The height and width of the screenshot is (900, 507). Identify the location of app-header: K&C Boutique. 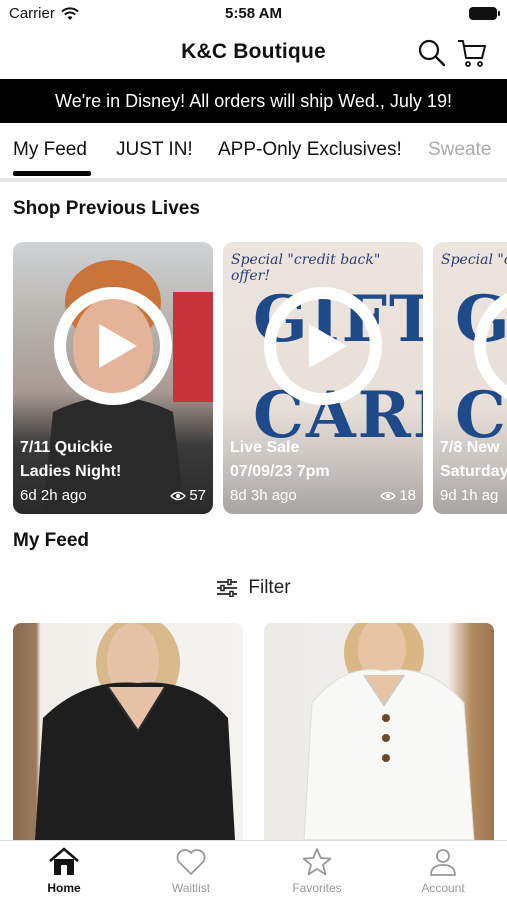
(253, 53).